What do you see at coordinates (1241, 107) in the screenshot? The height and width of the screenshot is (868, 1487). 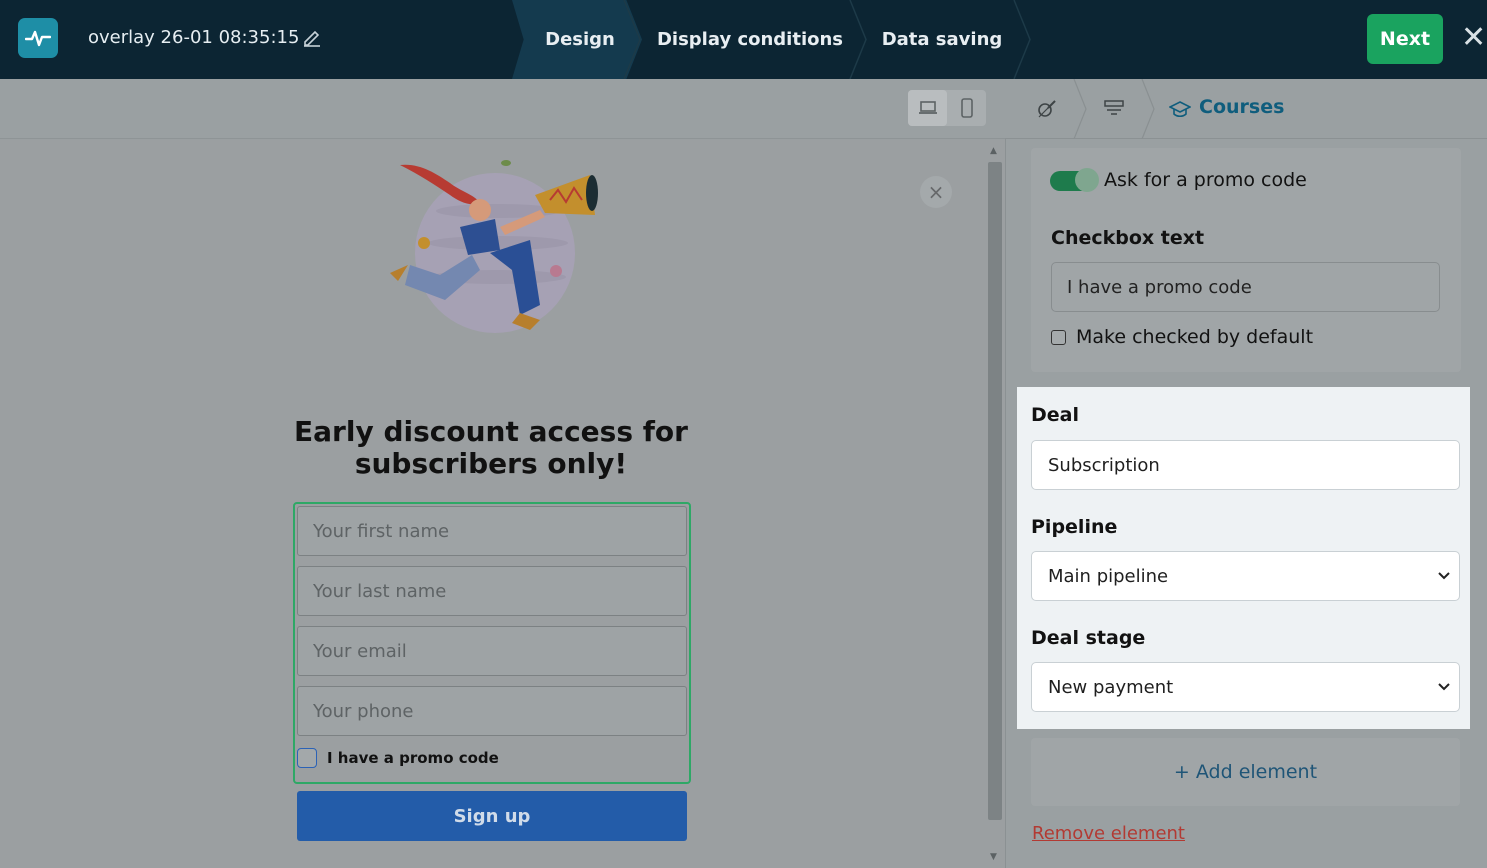 I see `breadcrumb-current: Courses` at bounding box center [1241, 107].